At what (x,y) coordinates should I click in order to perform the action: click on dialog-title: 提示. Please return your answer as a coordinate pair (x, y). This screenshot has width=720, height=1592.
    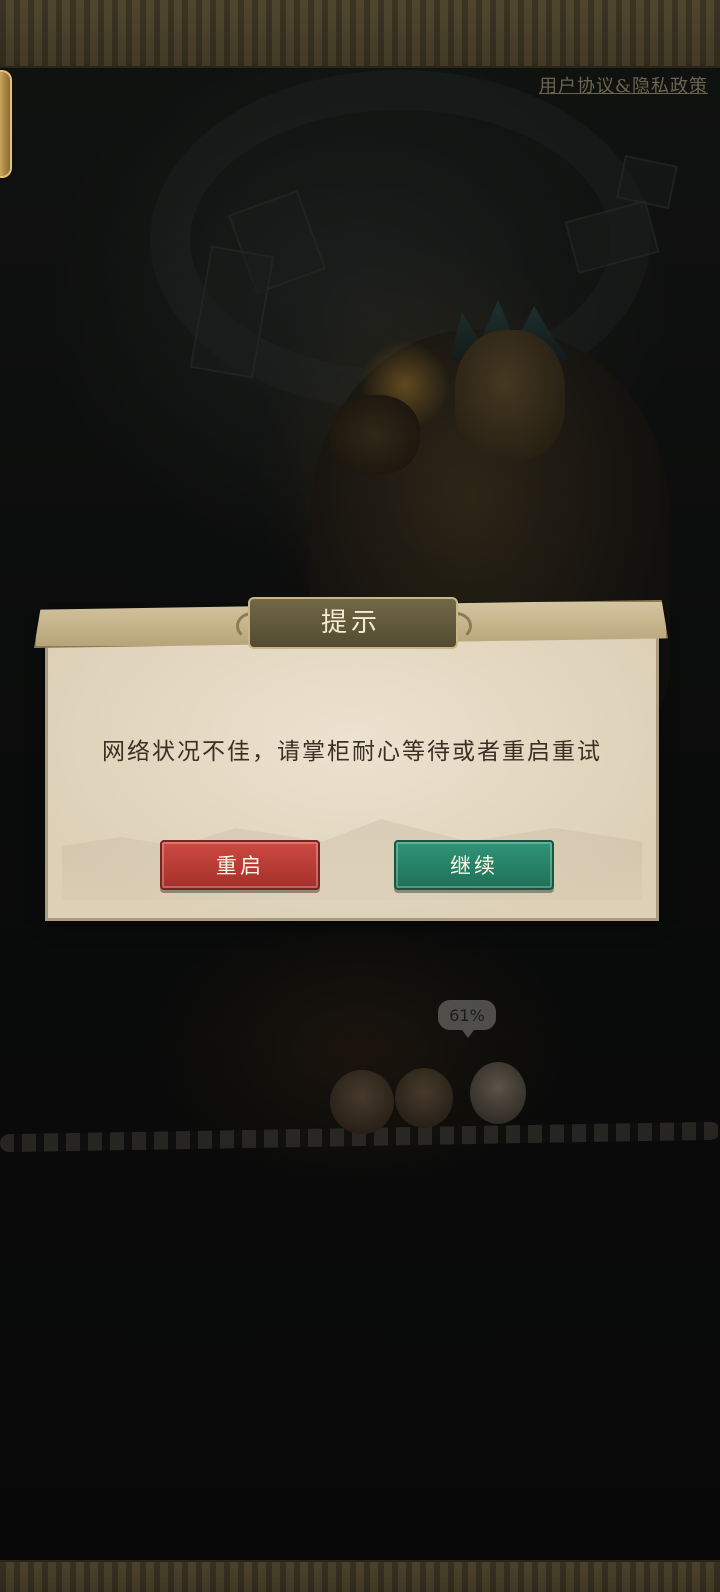
    Looking at the image, I should click on (350, 623).